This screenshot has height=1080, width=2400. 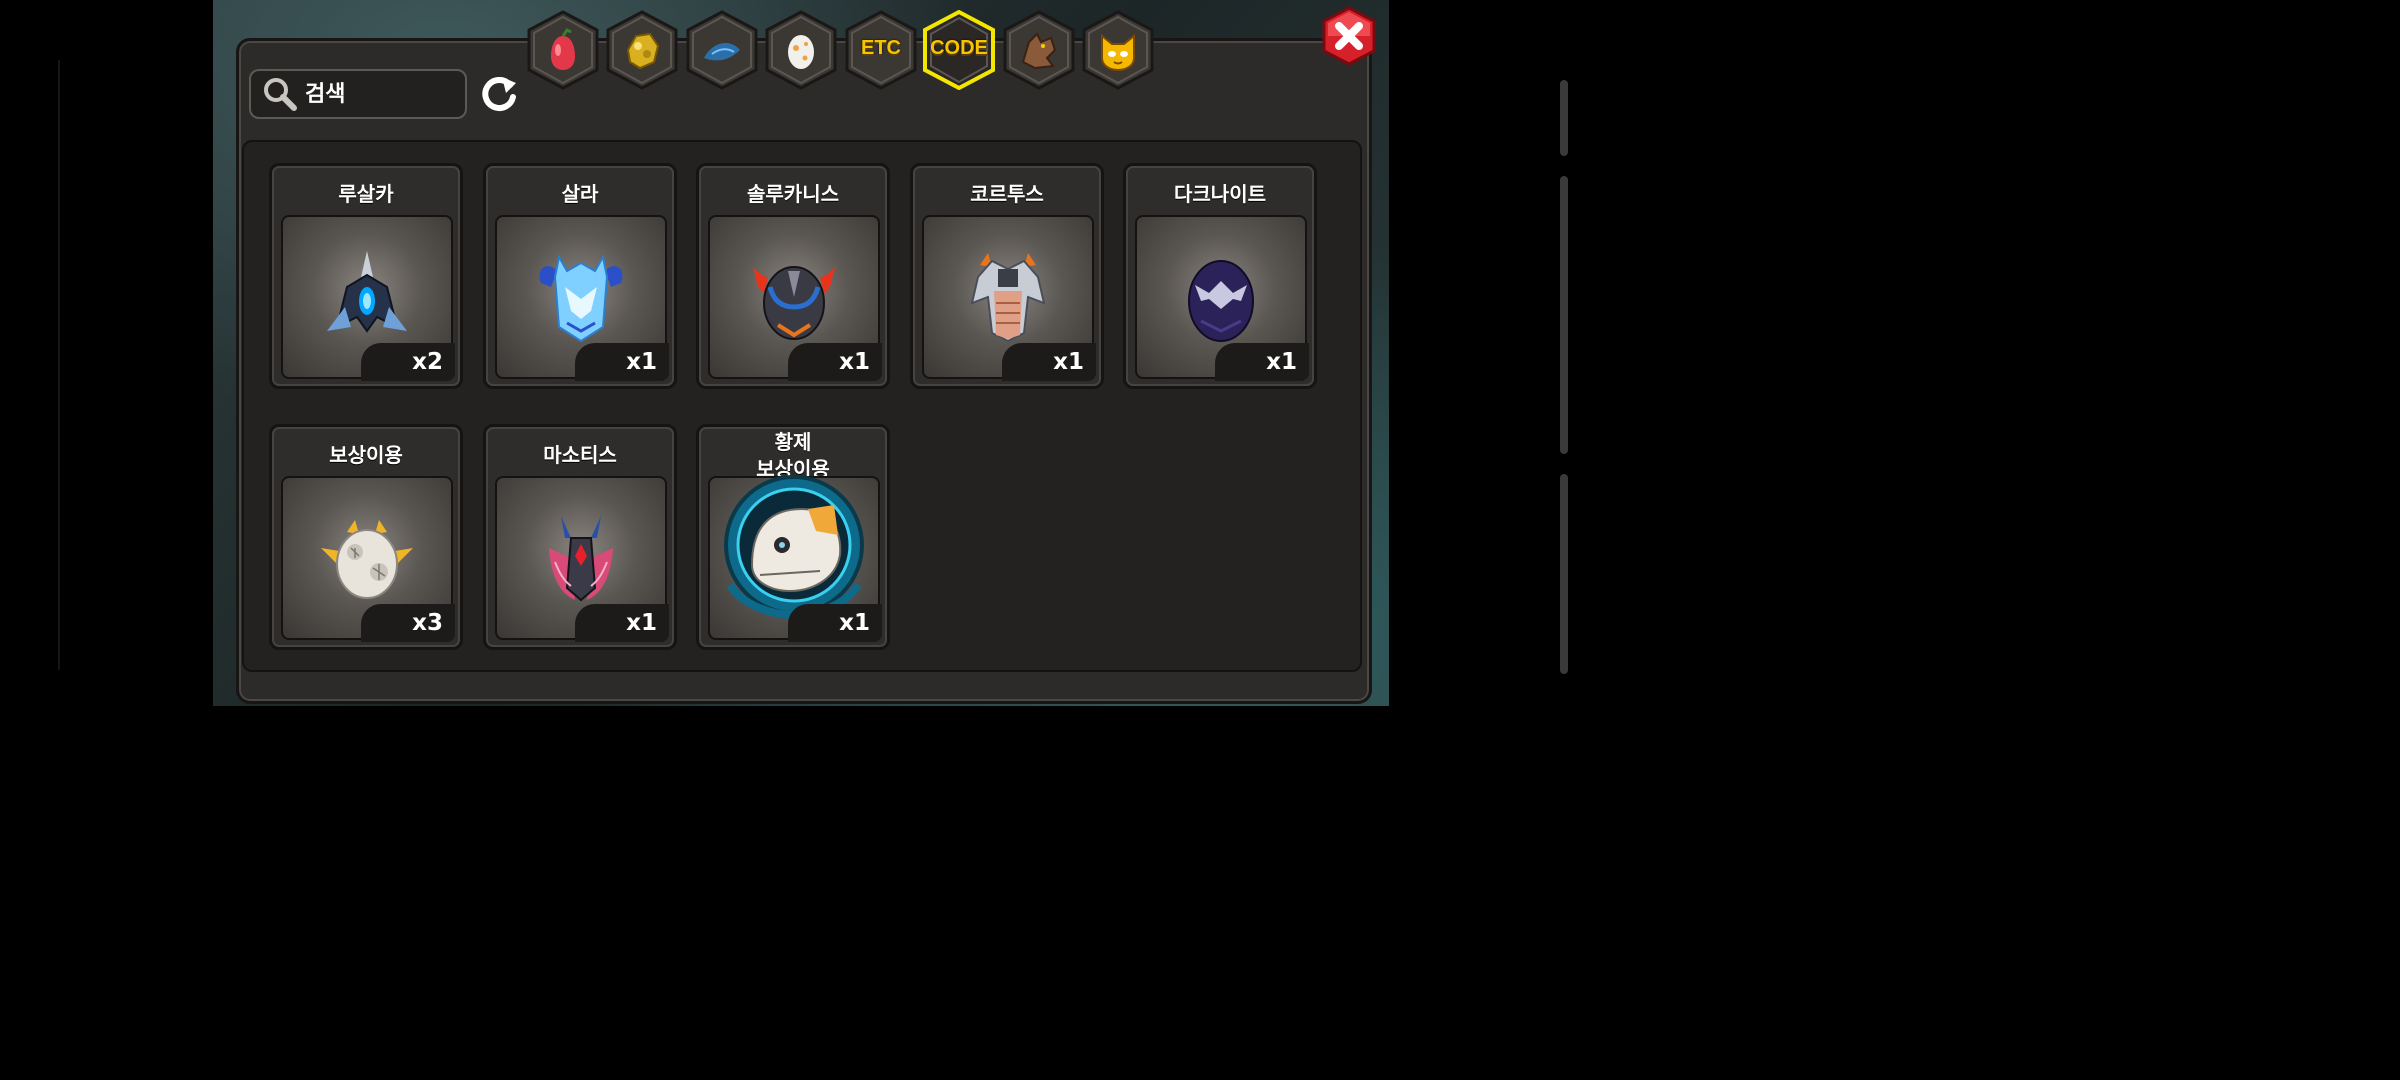 I want to click on dark-blue-fin-egg-icon, so click(x=367, y=292).